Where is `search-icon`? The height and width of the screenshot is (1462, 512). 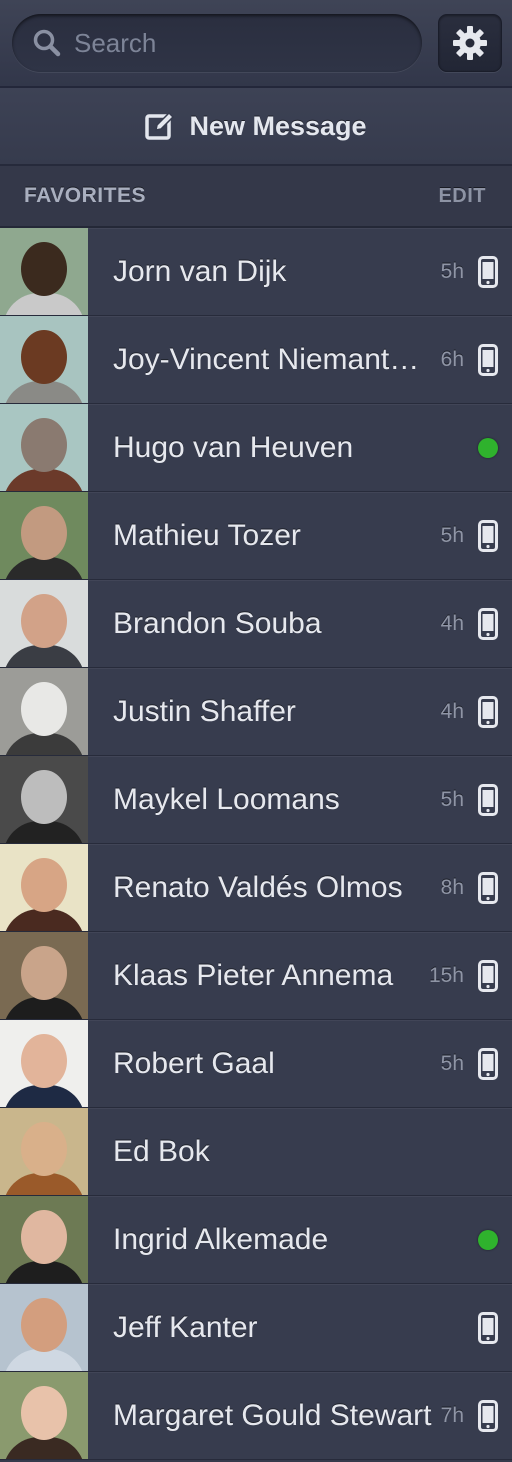 search-icon is located at coordinates (47, 43).